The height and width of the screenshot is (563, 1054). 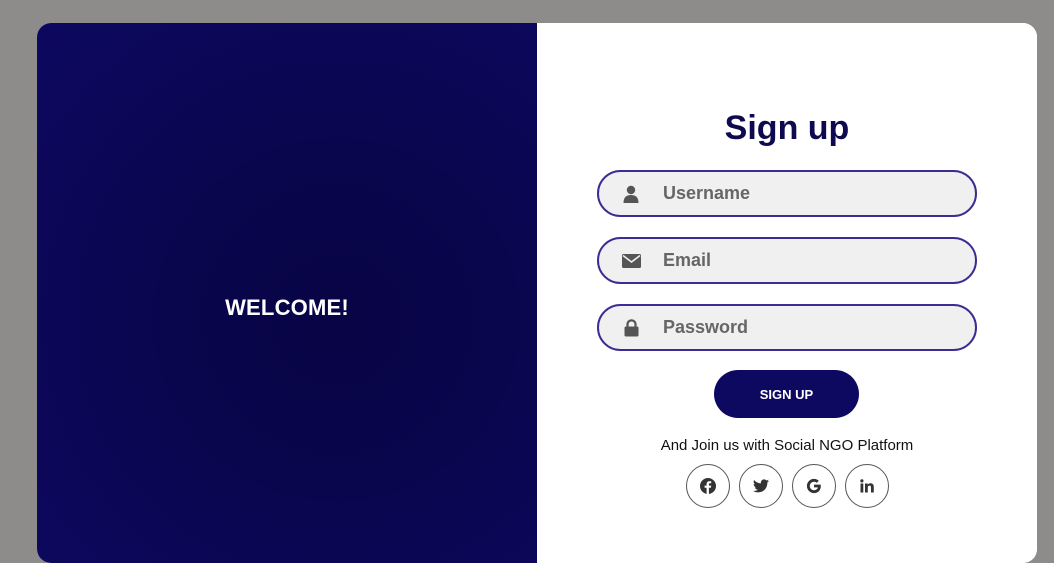 What do you see at coordinates (787, 128) in the screenshot?
I see `form-title: Sign up` at bounding box center [787, 128].